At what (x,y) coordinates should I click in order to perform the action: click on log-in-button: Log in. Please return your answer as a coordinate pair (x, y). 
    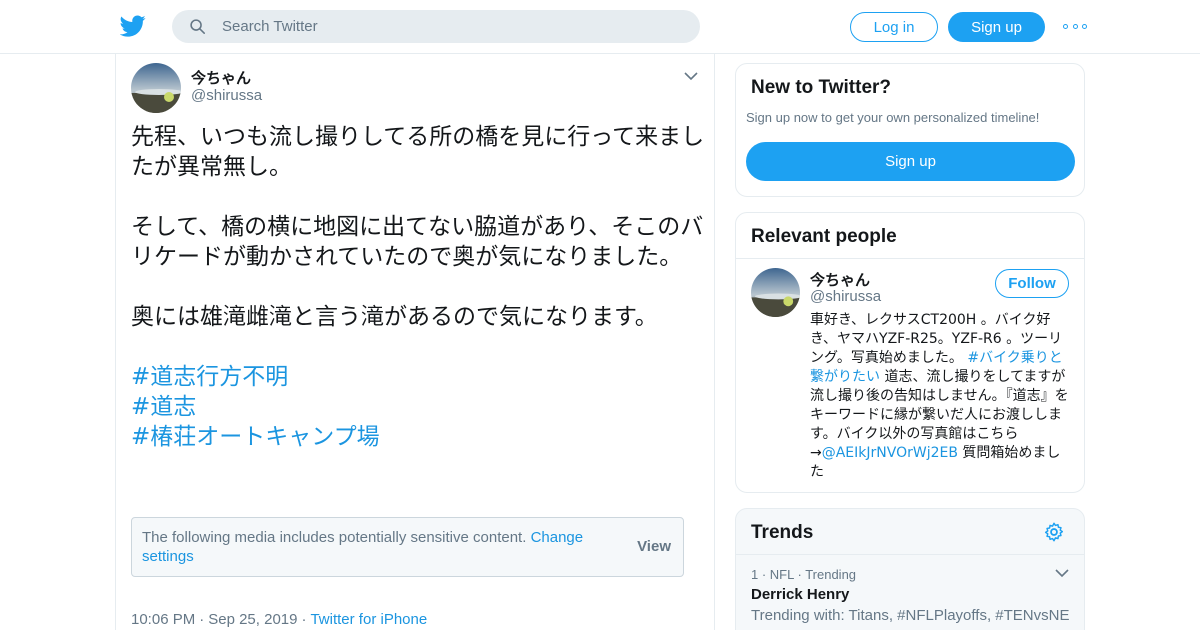
    Looking at the image, I should click on (894, 27).